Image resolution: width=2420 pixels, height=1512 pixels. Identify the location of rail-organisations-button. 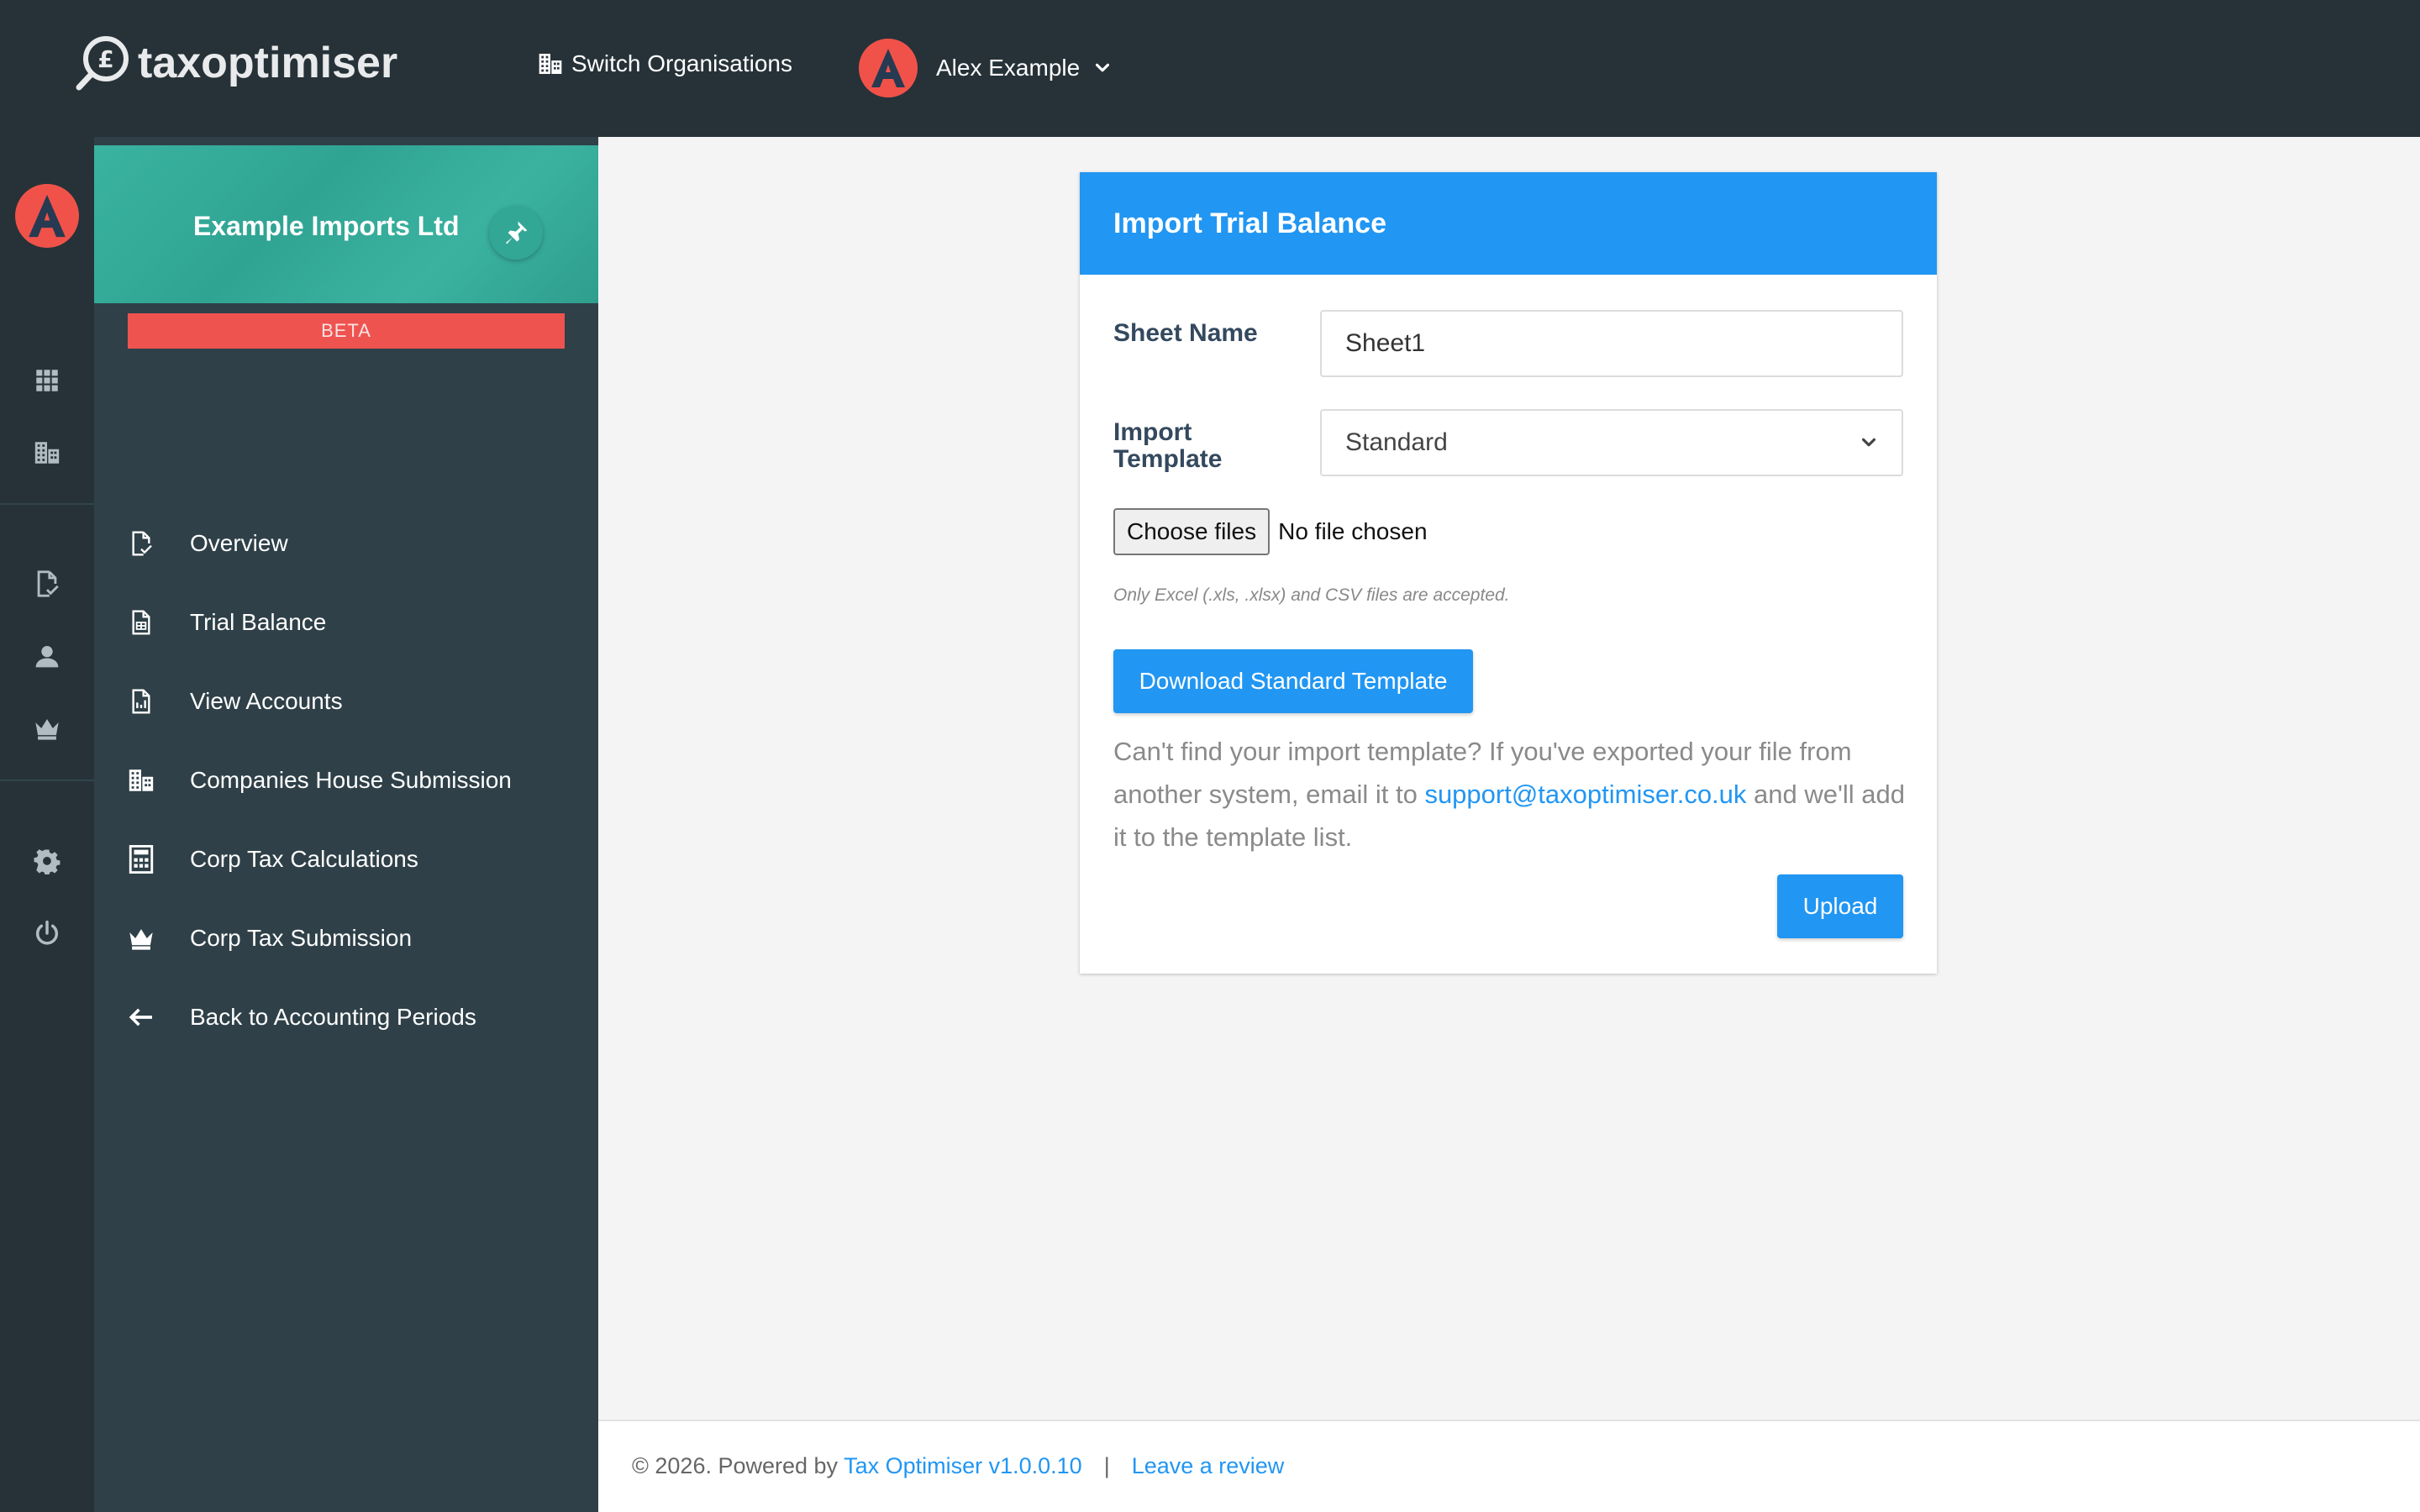
(47, 453).